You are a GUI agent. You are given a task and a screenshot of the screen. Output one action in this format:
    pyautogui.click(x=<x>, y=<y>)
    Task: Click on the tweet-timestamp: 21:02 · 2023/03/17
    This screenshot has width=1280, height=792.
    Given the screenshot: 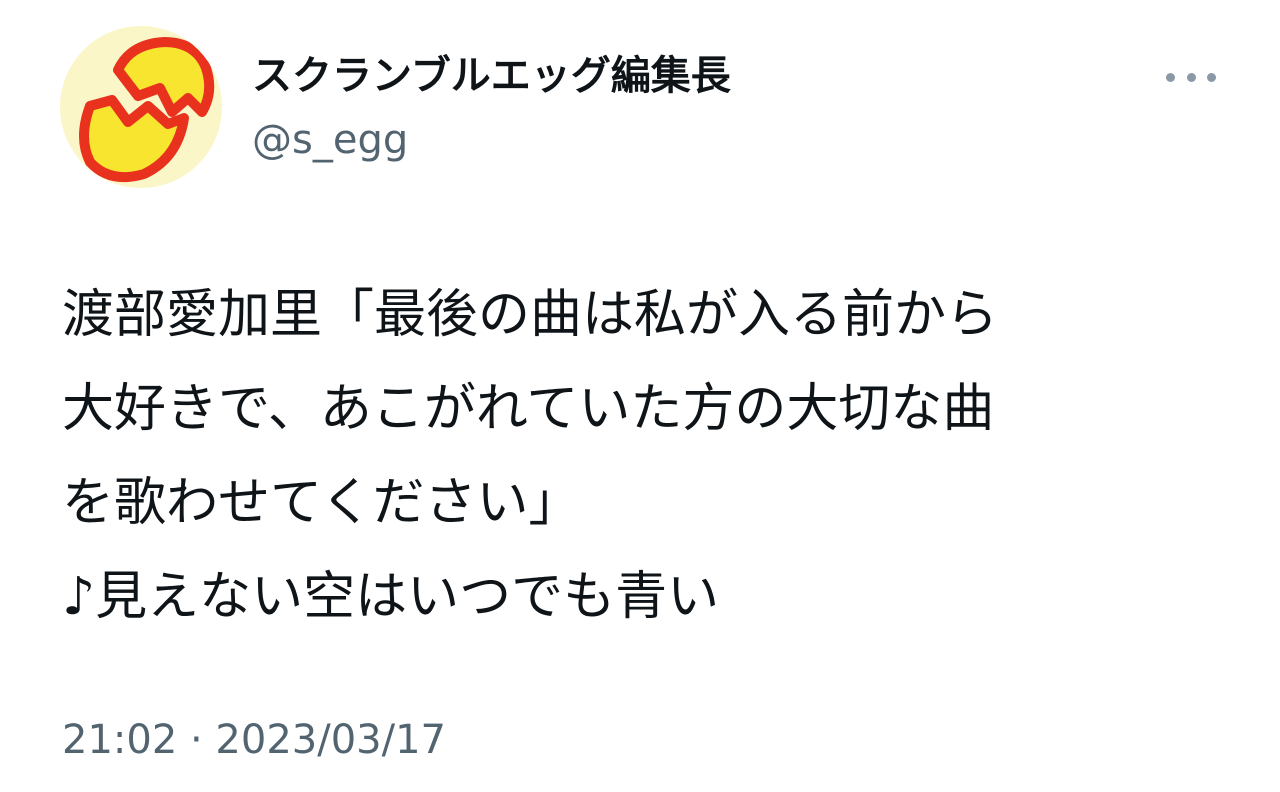 What is the action you would take?
    pyautogui.click(x=254, y=740)
    